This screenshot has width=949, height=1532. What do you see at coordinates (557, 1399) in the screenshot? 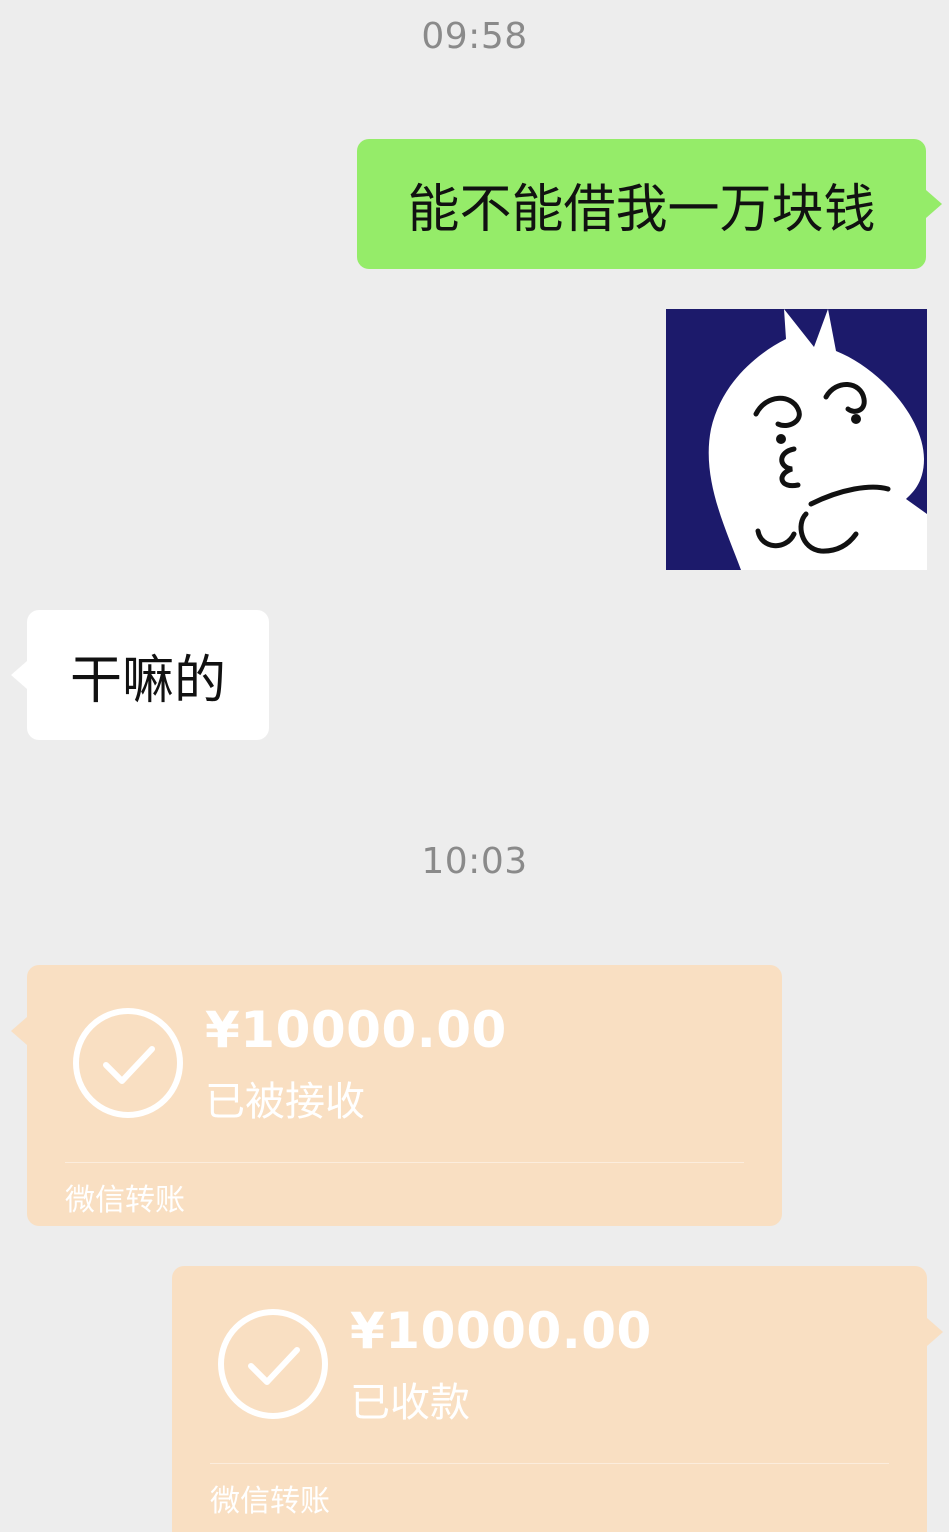
I see `outgoing-transfer-card: ¥10000.00 已收款 微信转账` at bounding box center [557, 1399].